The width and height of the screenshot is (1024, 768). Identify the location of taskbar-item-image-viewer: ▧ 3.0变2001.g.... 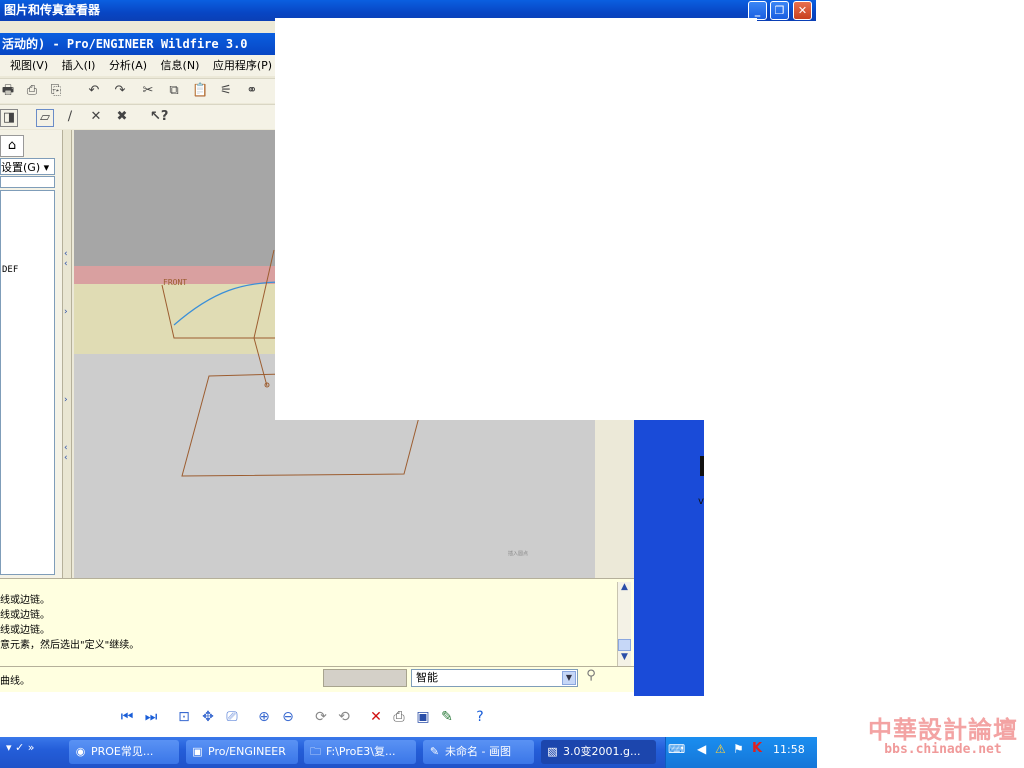
(598, 752).